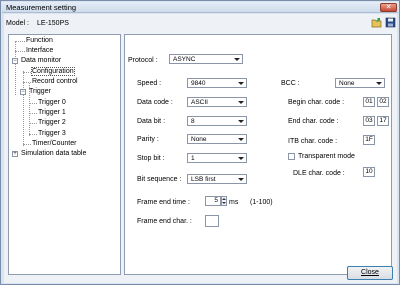  Describe the element at coordinates (41, 60) in the screenshot. I see `tree-item-data-monitor: Data monitor` at that location.